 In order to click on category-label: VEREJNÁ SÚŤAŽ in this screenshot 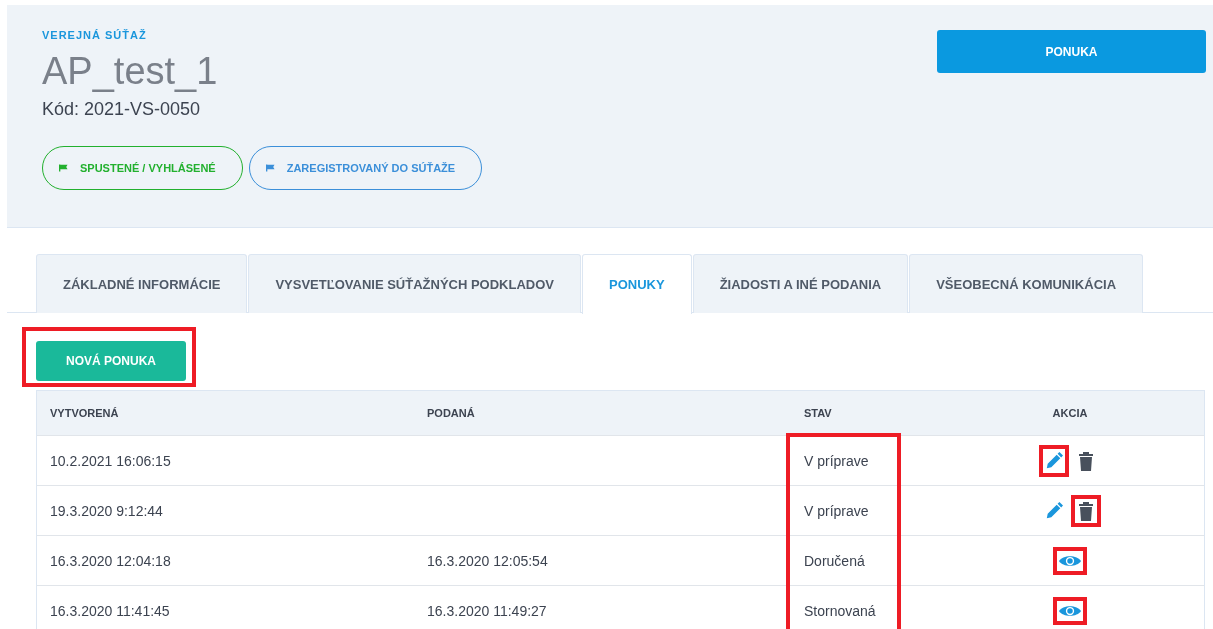, I will do `click(95, 35)`.